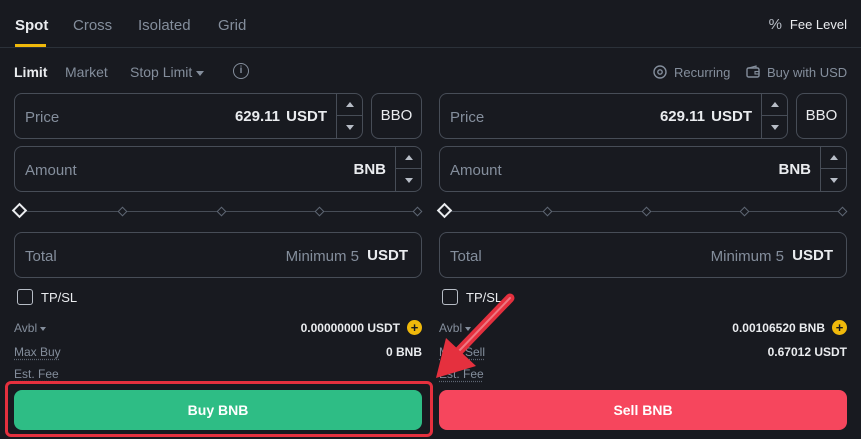  Describe the element at coordinates (450, 297) in the screenshot. I see `sell-tpsl-checkbox` at that location.